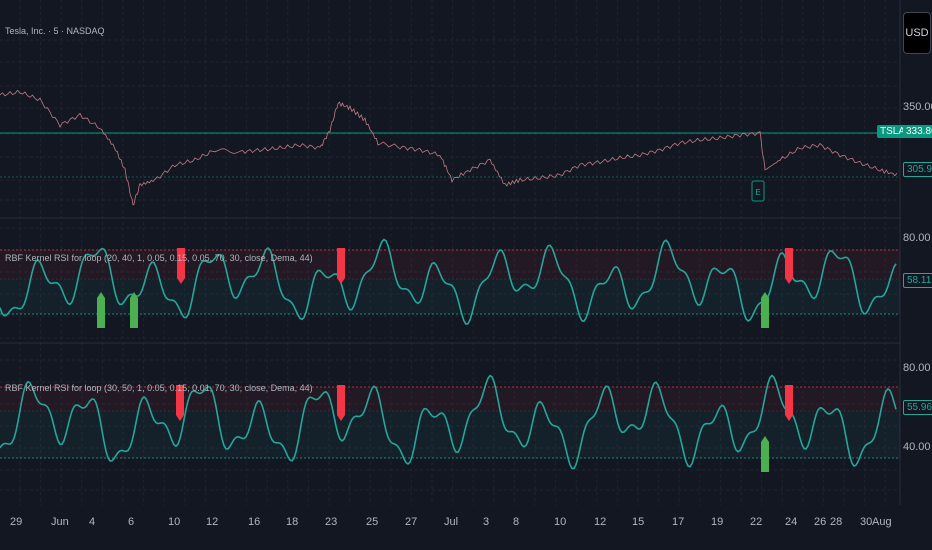 This screenshot has height=550, width=932. I want to click on x-tick-label: 26, so click(820, 522).